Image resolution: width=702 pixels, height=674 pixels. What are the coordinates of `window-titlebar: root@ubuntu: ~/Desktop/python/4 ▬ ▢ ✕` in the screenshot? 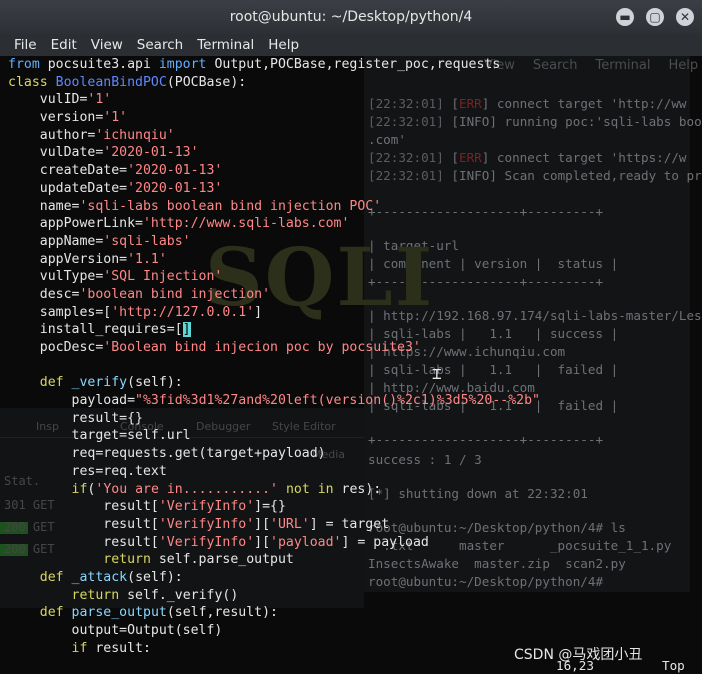 It's located at (351, 17).